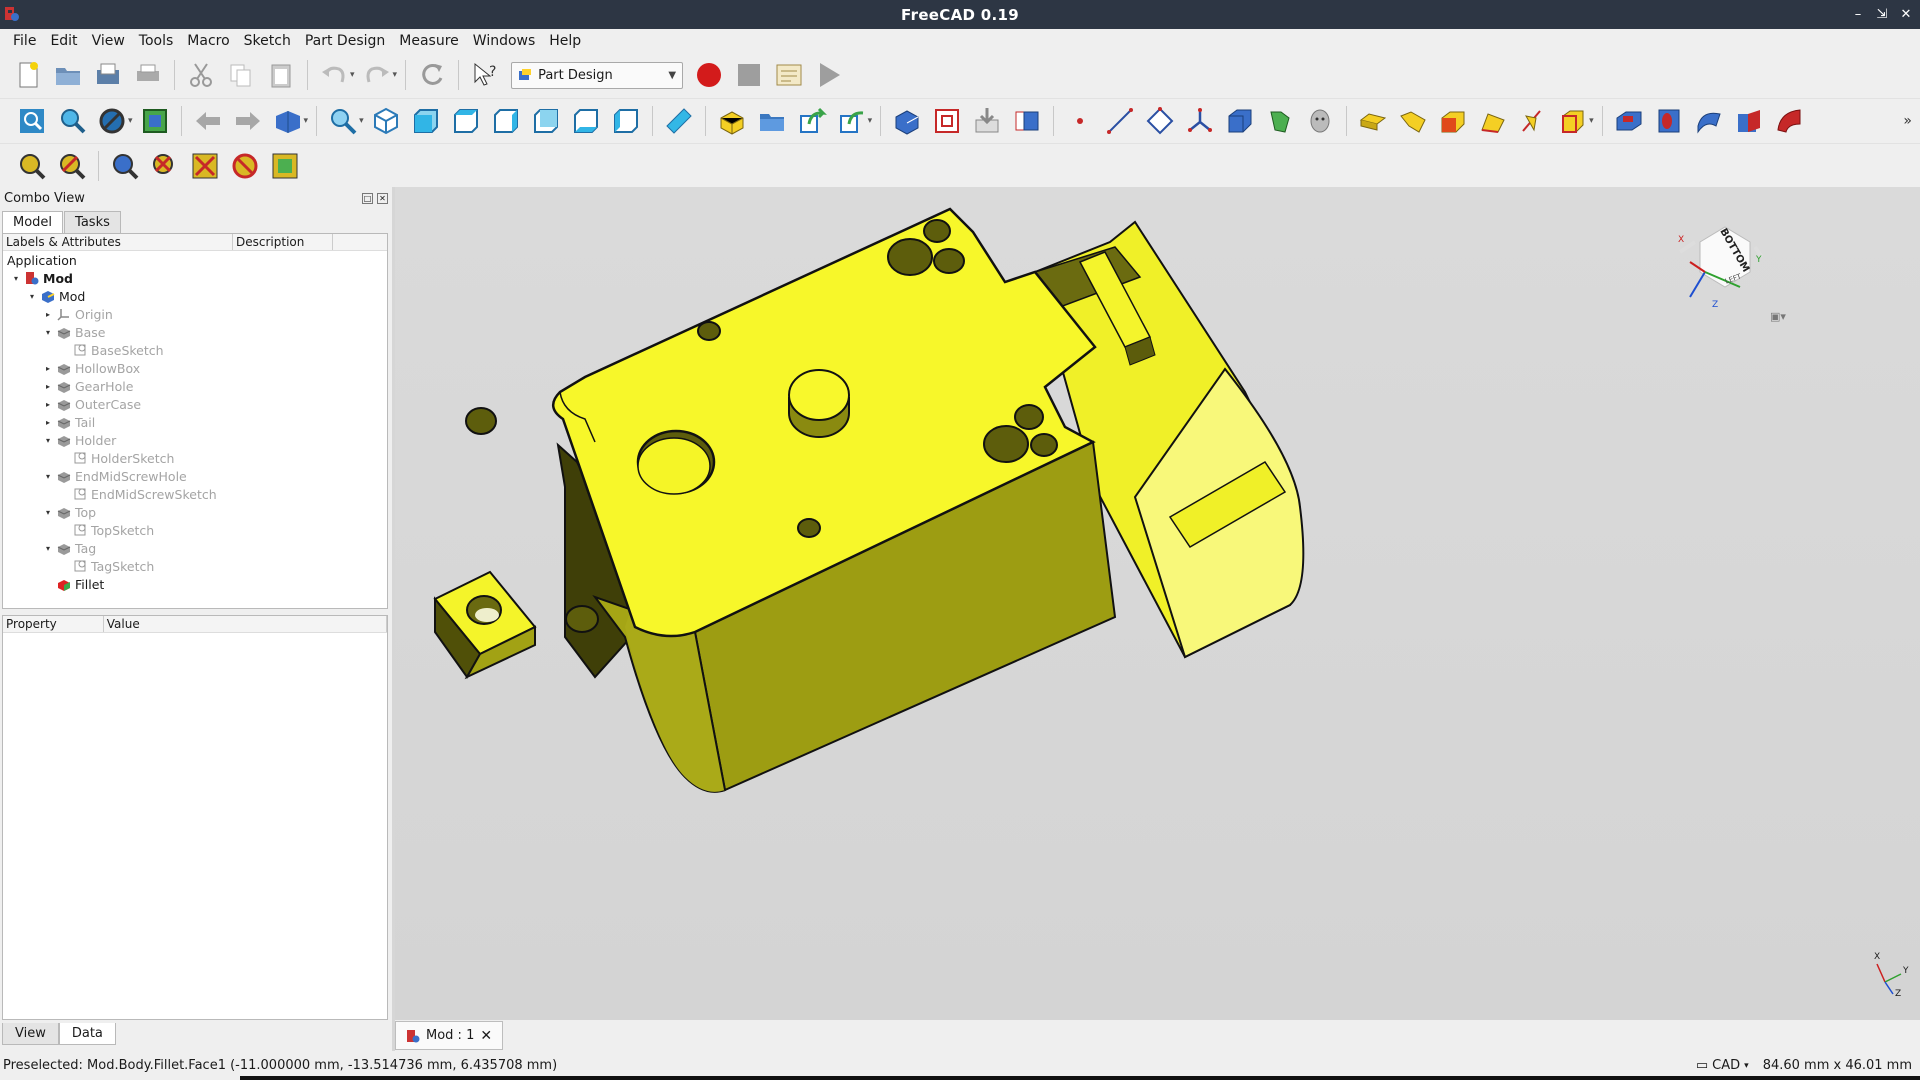 Image resolution: width=1920 pixels, height=1080 pixels. I want to click on measure-distance-button, so click(679, 121).